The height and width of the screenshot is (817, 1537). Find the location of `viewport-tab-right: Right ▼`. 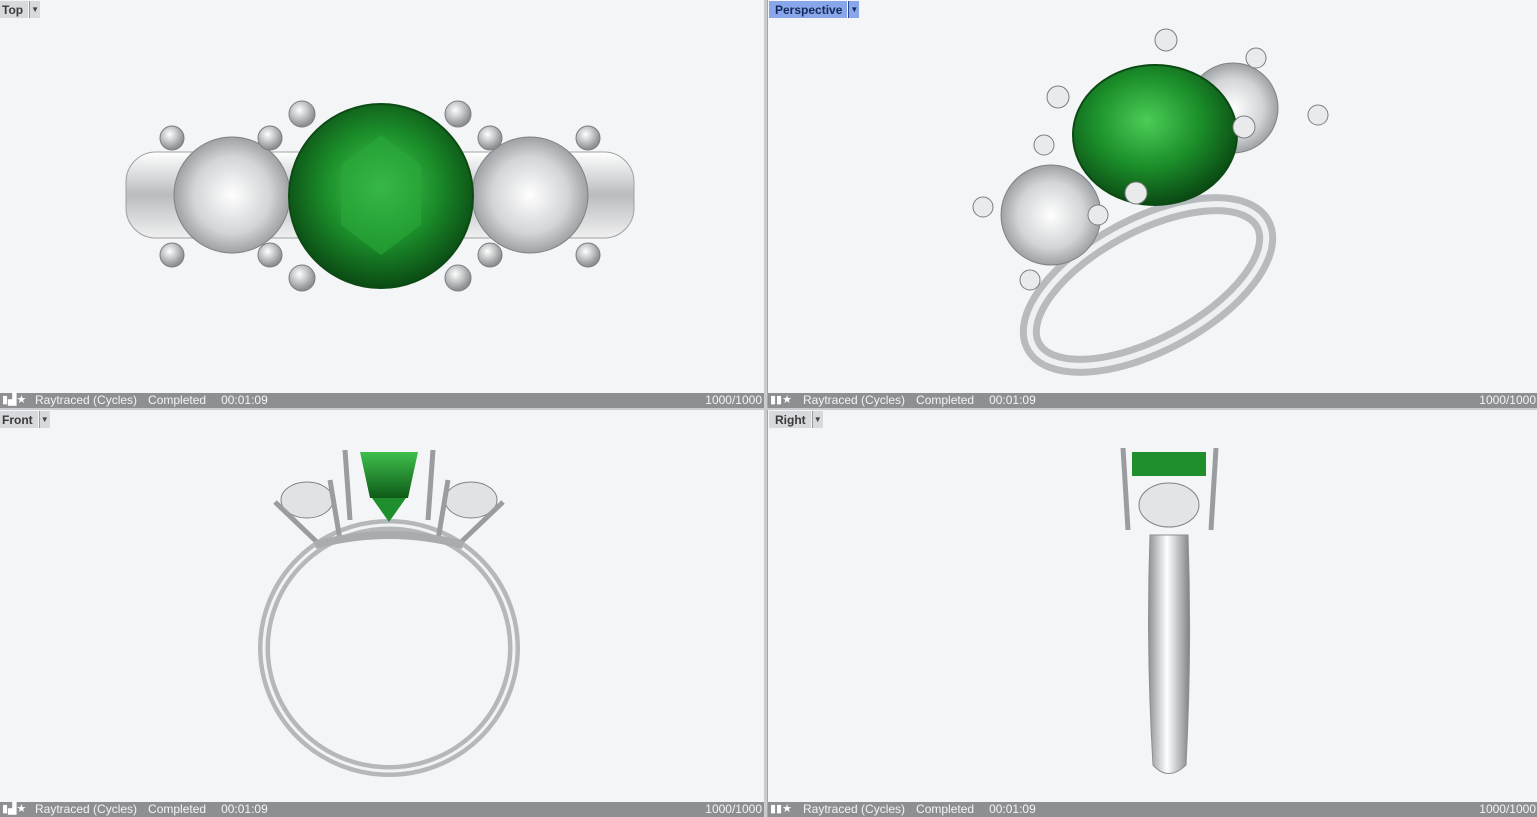

viewport-tab-right: Right ▼ is located at coordinates (796, 419).